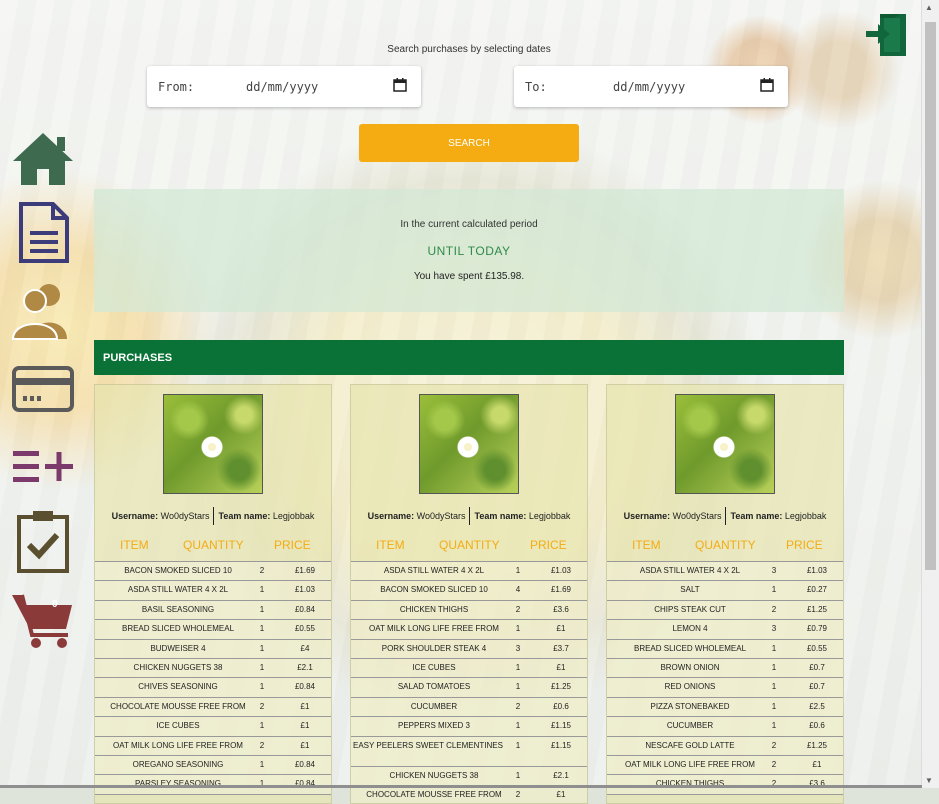 The height and width of the screenshot is (804, 939). I want to click on item-name: SALAD TOMATOES, so click(434, 687).